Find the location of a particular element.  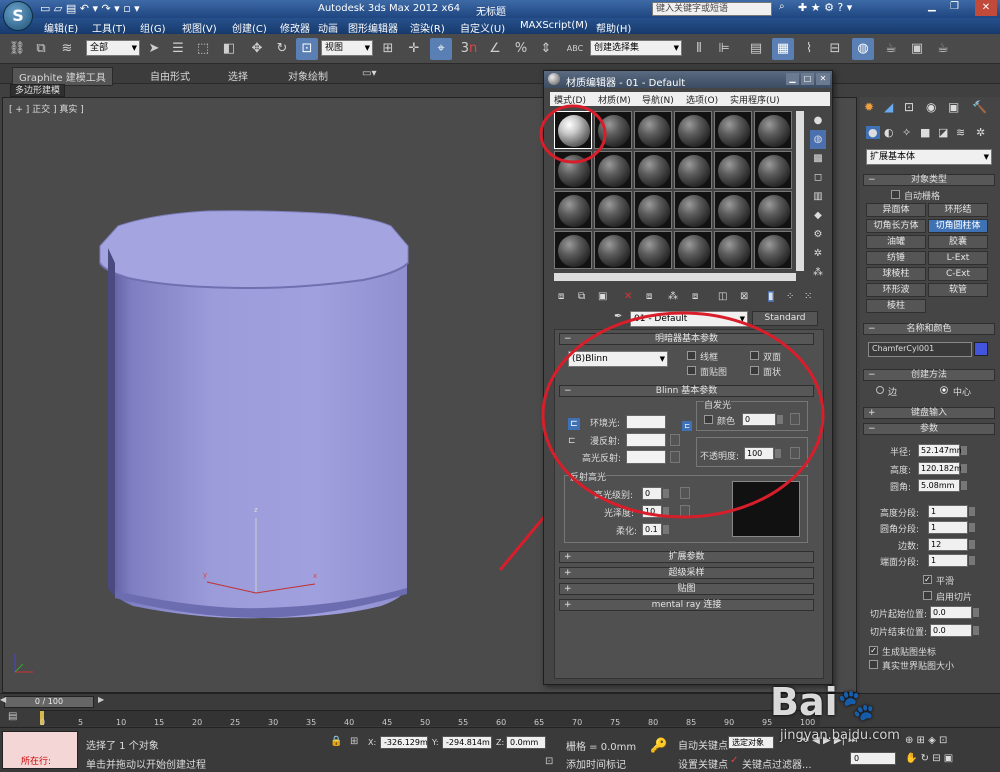

height-value: 120.182m is located at coordinates (942, 468).